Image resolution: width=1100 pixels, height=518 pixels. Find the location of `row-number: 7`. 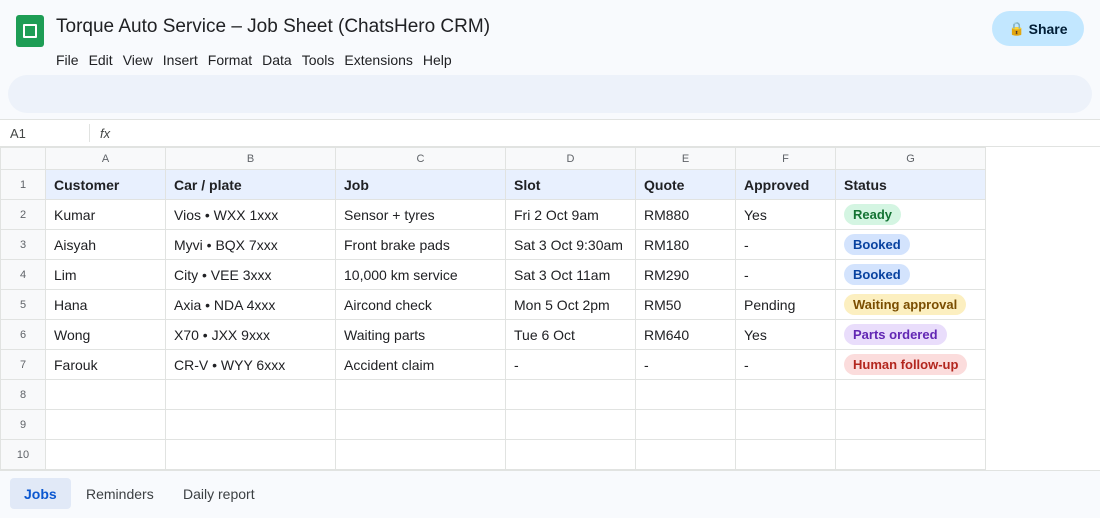

row-number: 7 is located at coordinates (23, 364).